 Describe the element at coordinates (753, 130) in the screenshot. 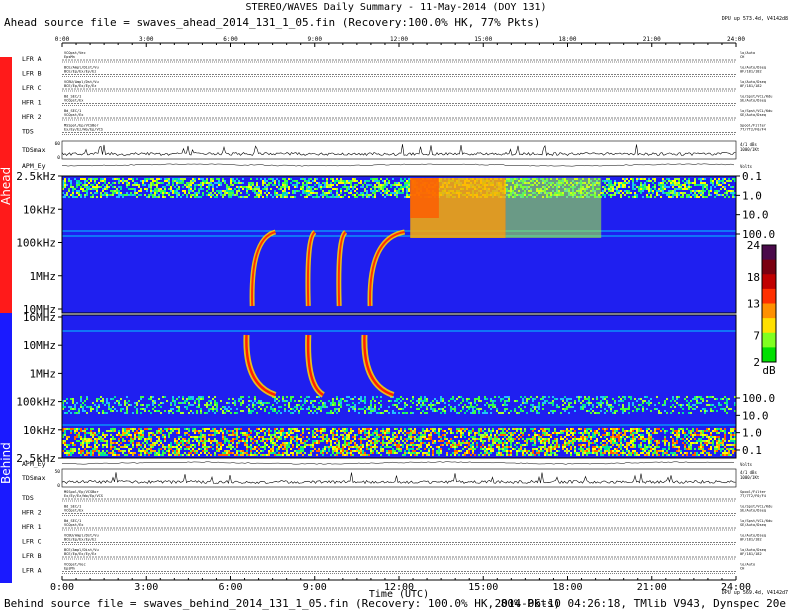

I see `ahead-status-row-right-bot: 7T/7T2/F0/F4` at that location.